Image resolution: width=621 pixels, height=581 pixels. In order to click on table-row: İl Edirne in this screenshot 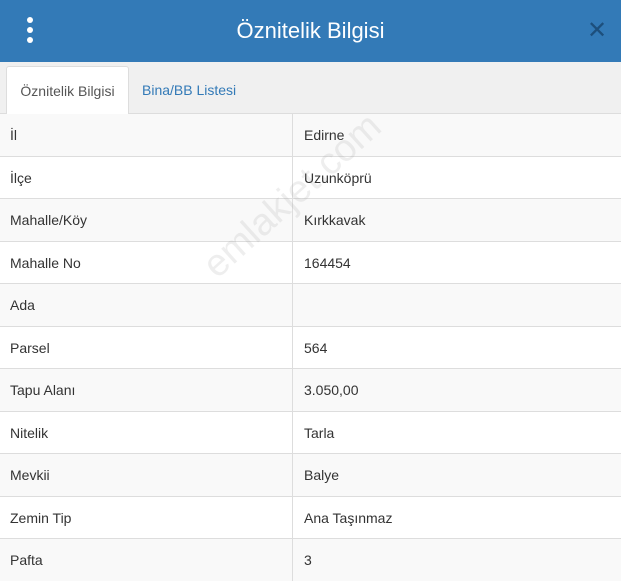, I will do `click(310, 135)`.